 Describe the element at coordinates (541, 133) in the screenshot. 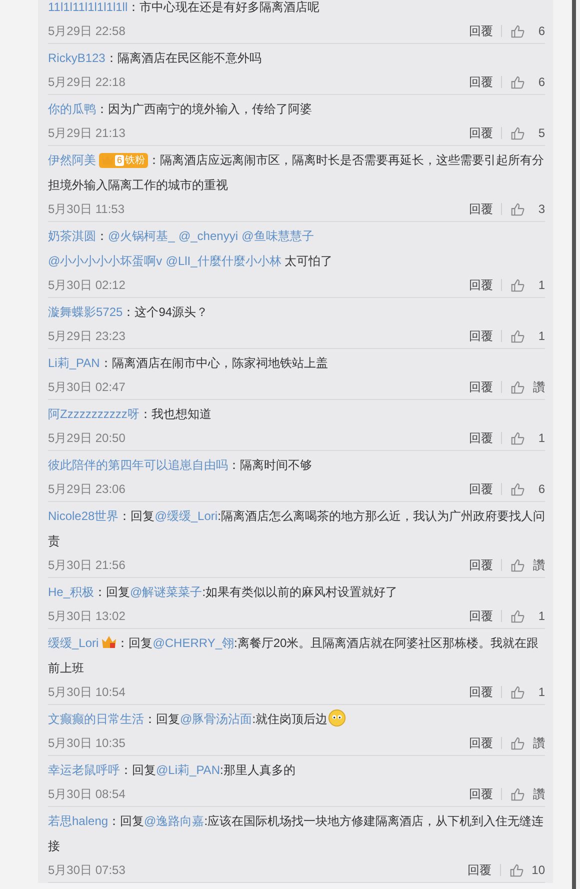

I see `like-count: 5` at that location.